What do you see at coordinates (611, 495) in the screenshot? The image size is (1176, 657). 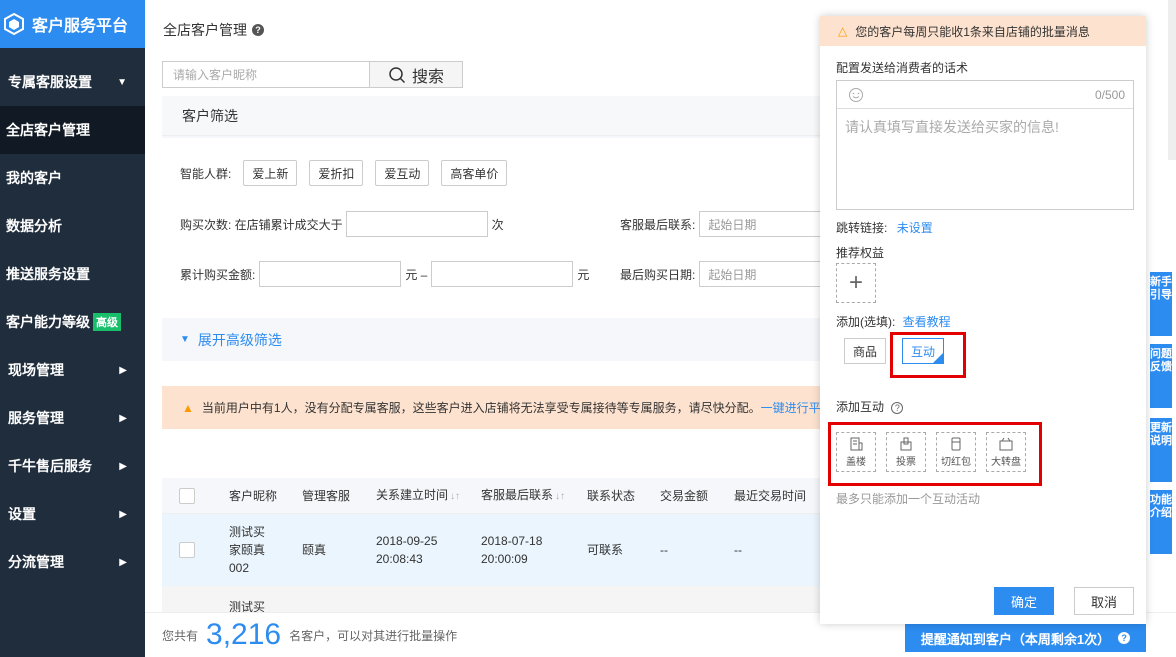 I see `header-status: 联系状态` at bounding box center [611, 495].